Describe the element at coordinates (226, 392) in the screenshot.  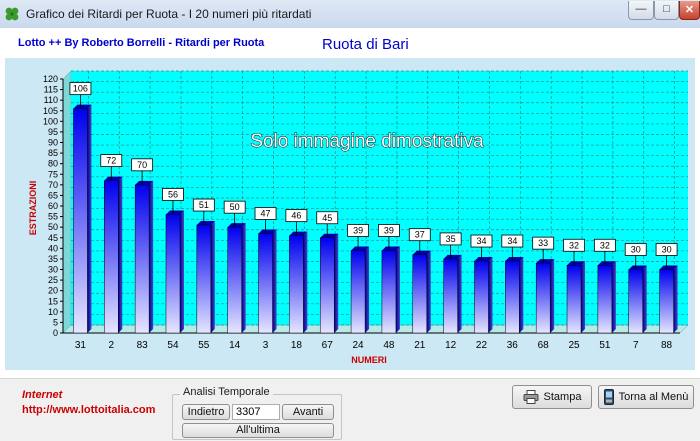
I see `analisi-temporale-title: Analisi Temporale` at that location.